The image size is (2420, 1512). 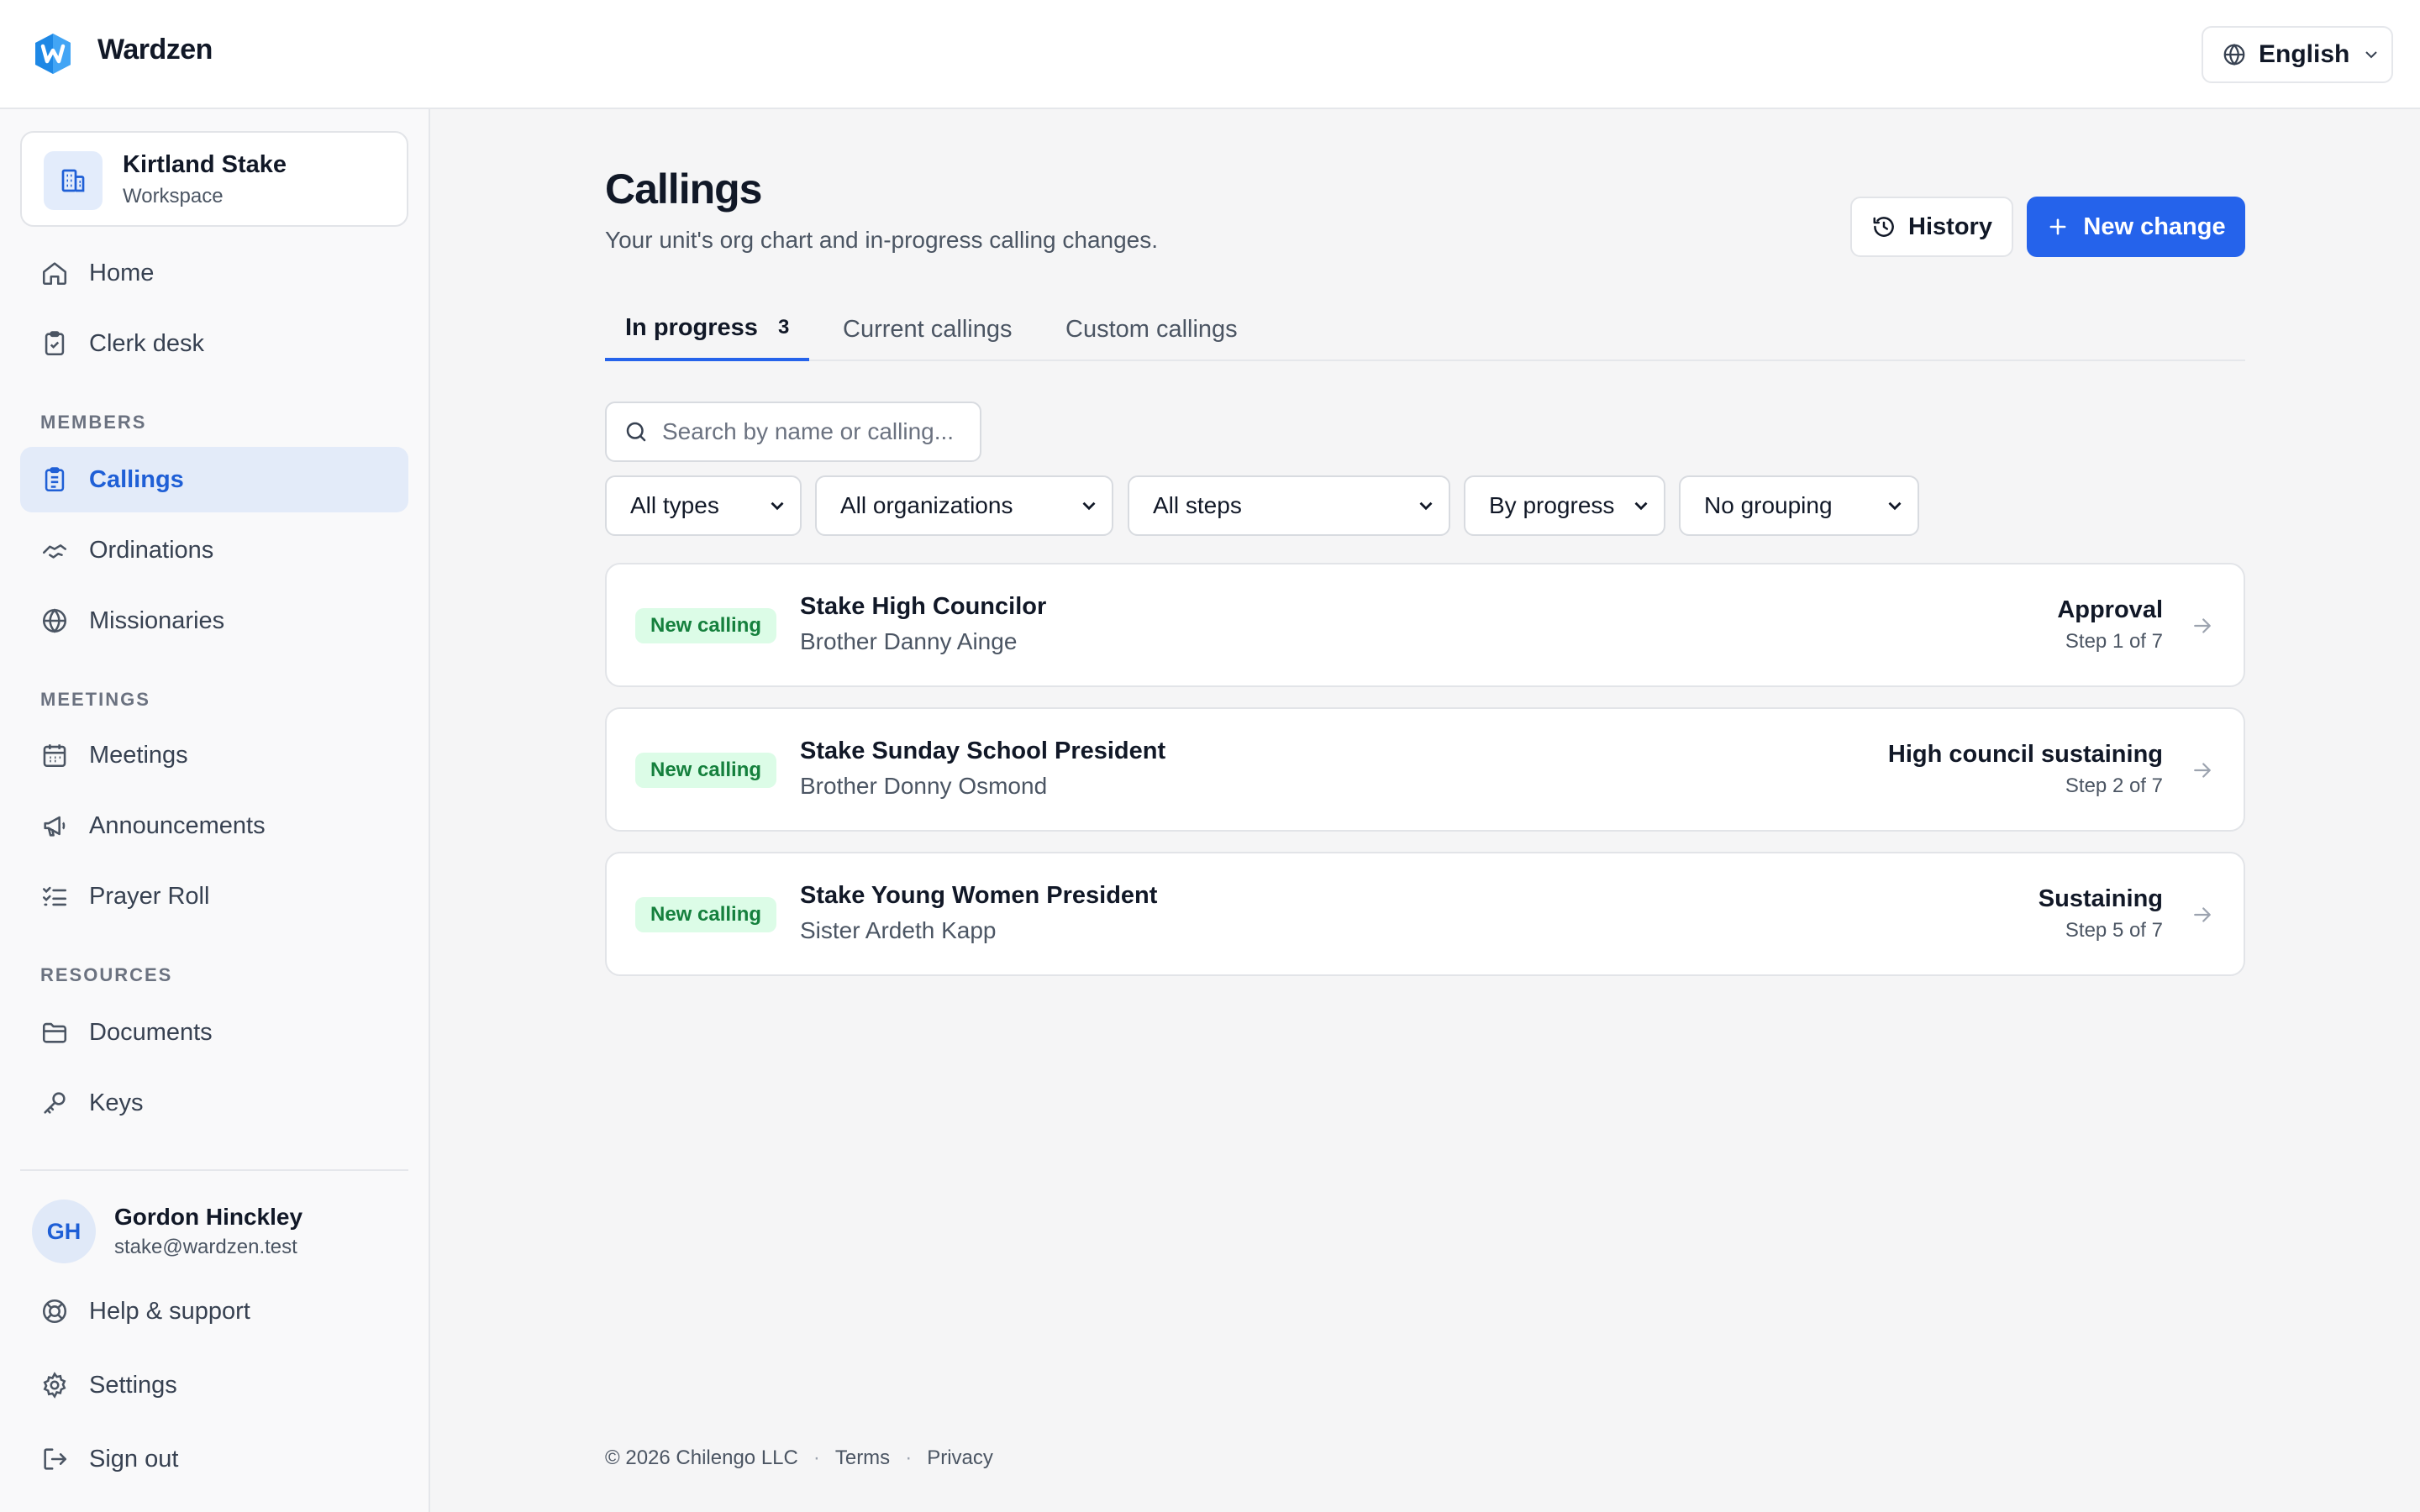 I want to click on sidebar-item-sign-out: Sign out, so click(x=214, y=1459).